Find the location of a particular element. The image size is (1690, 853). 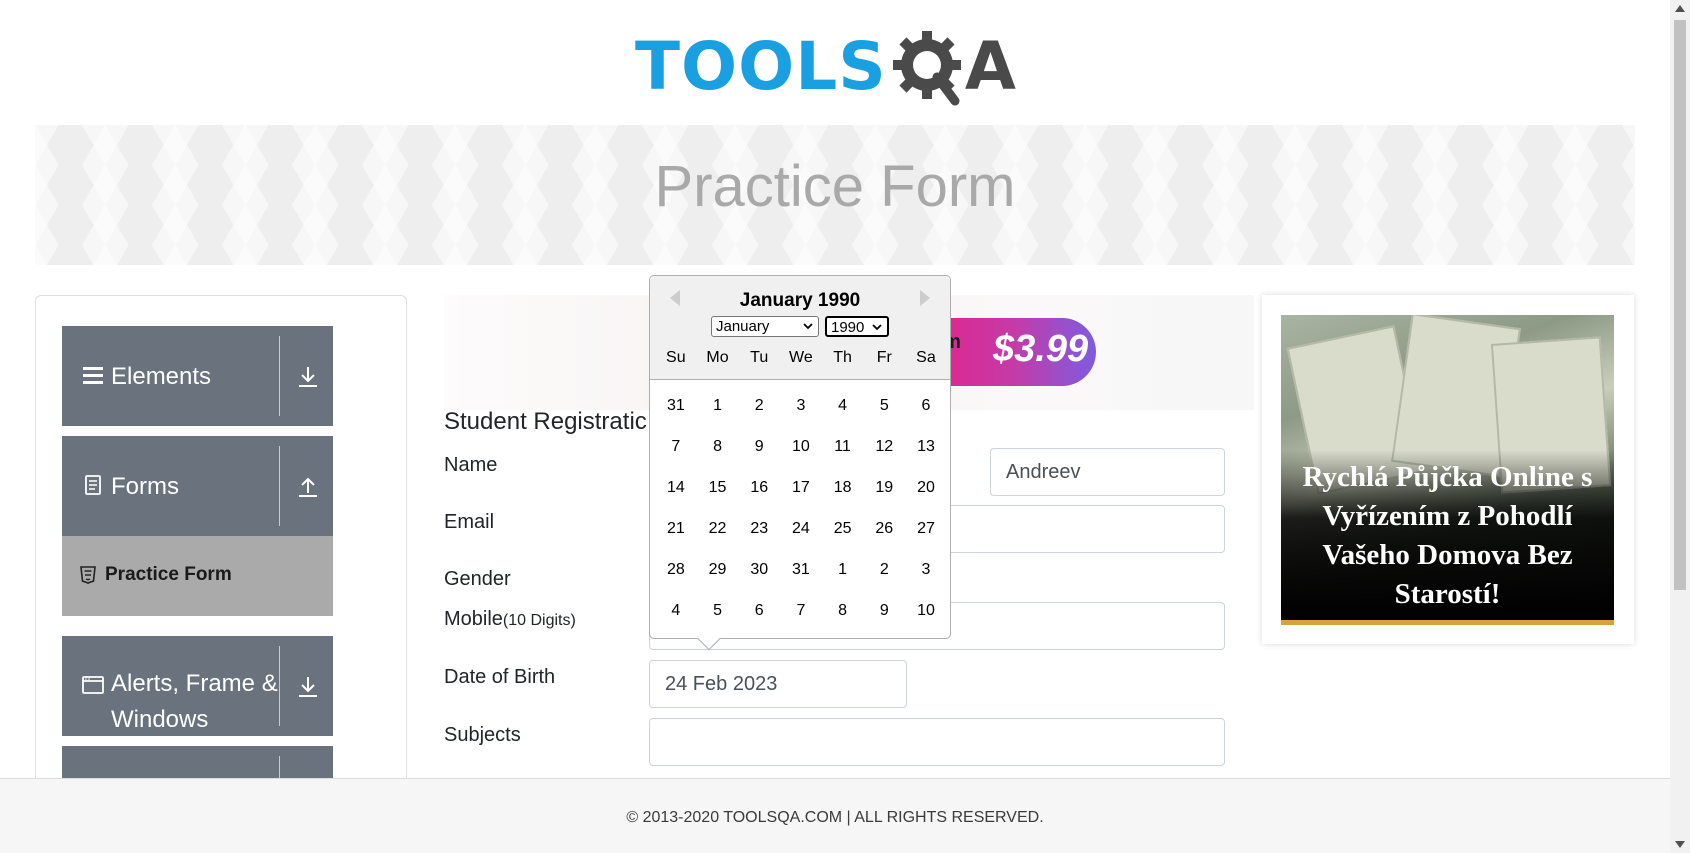

day-names-row: Su Mo Tu We Th Fr Sa is located at coordinates (801, 358).